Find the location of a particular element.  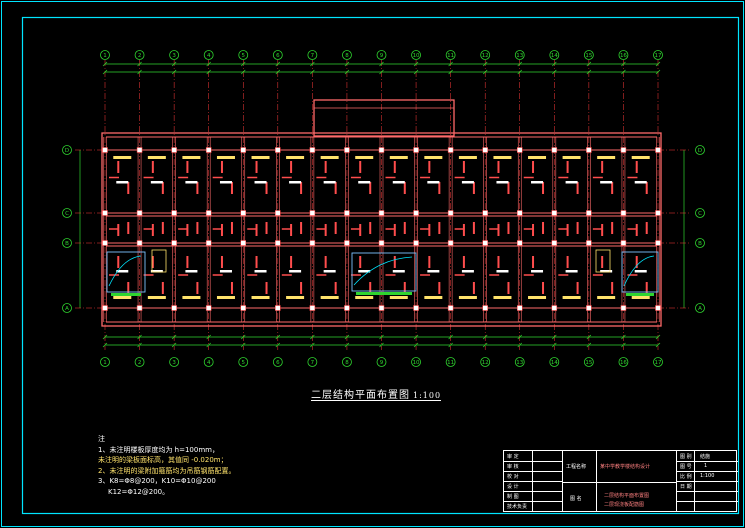

axis-label: 11 is located at coordinates (450, 56).